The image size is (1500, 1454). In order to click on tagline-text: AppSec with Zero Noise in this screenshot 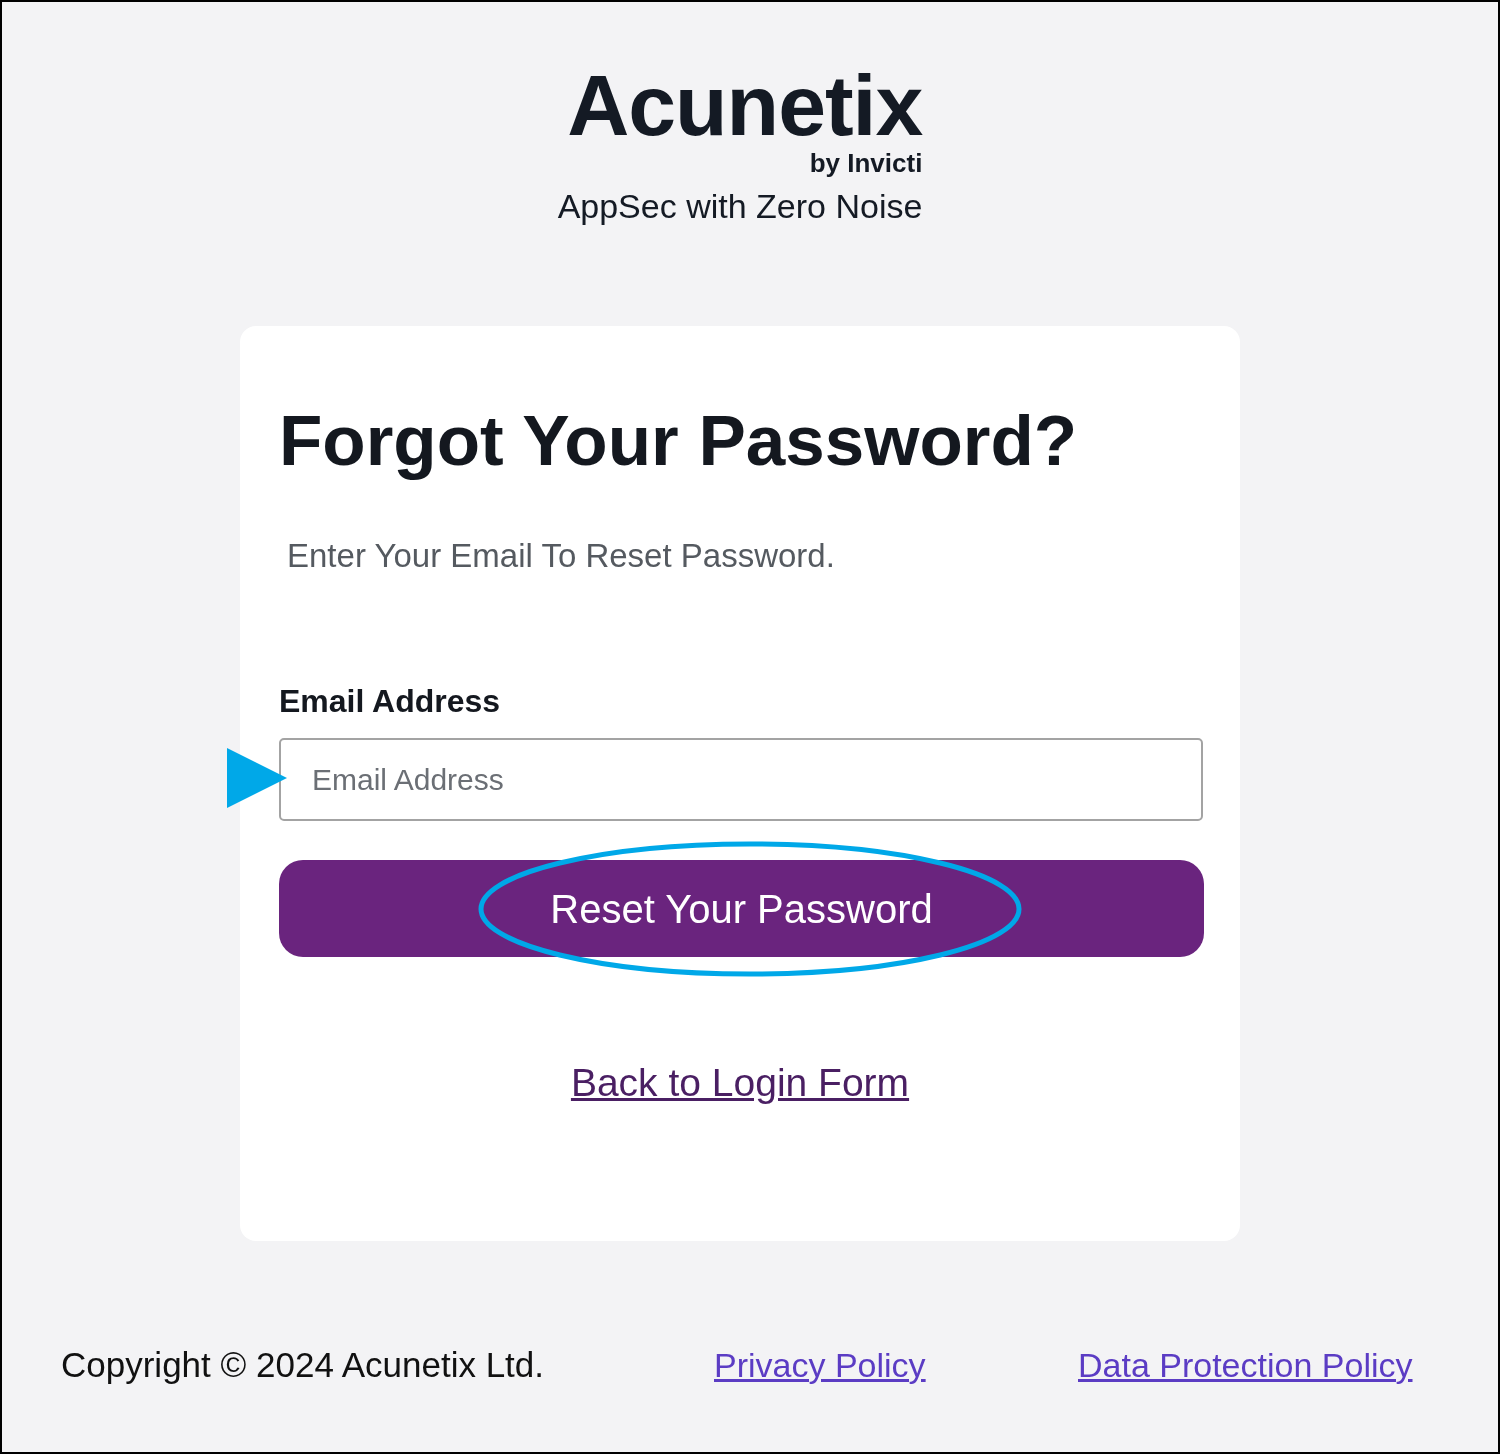, I will do `click(740, 206)`.